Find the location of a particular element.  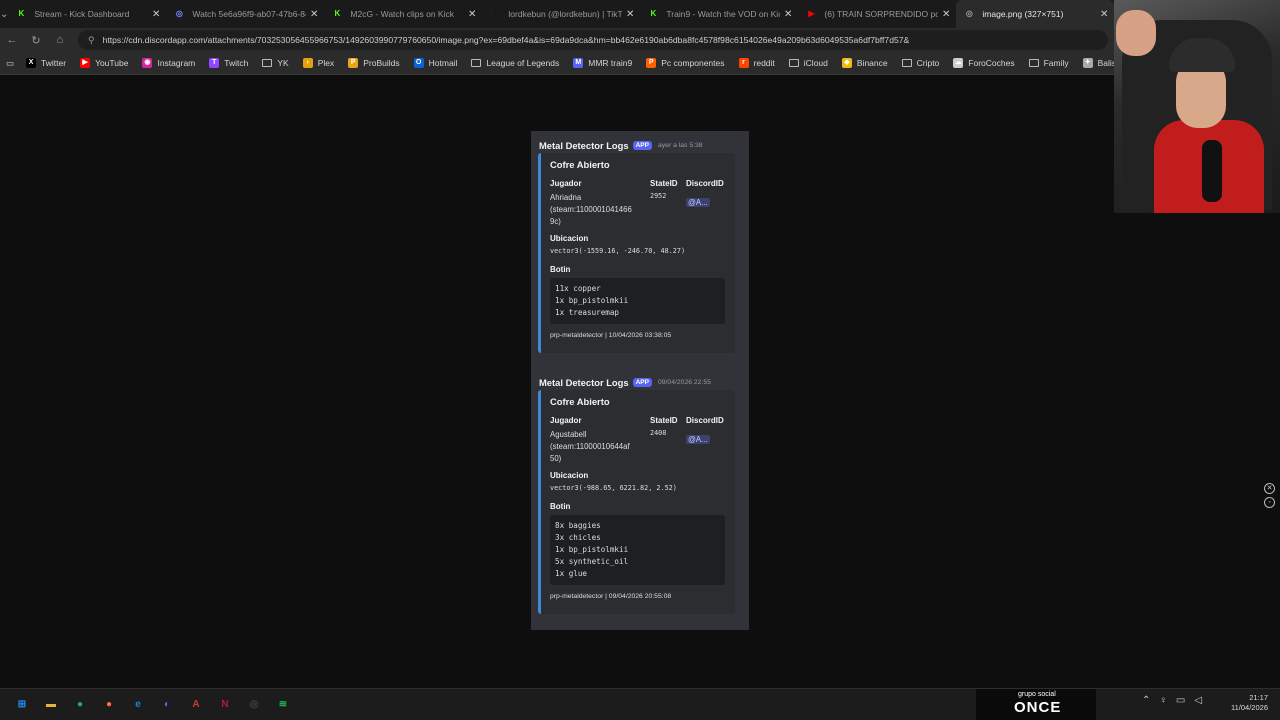

bookmark-label: MMR train9 is located at coordinates (610, 63).